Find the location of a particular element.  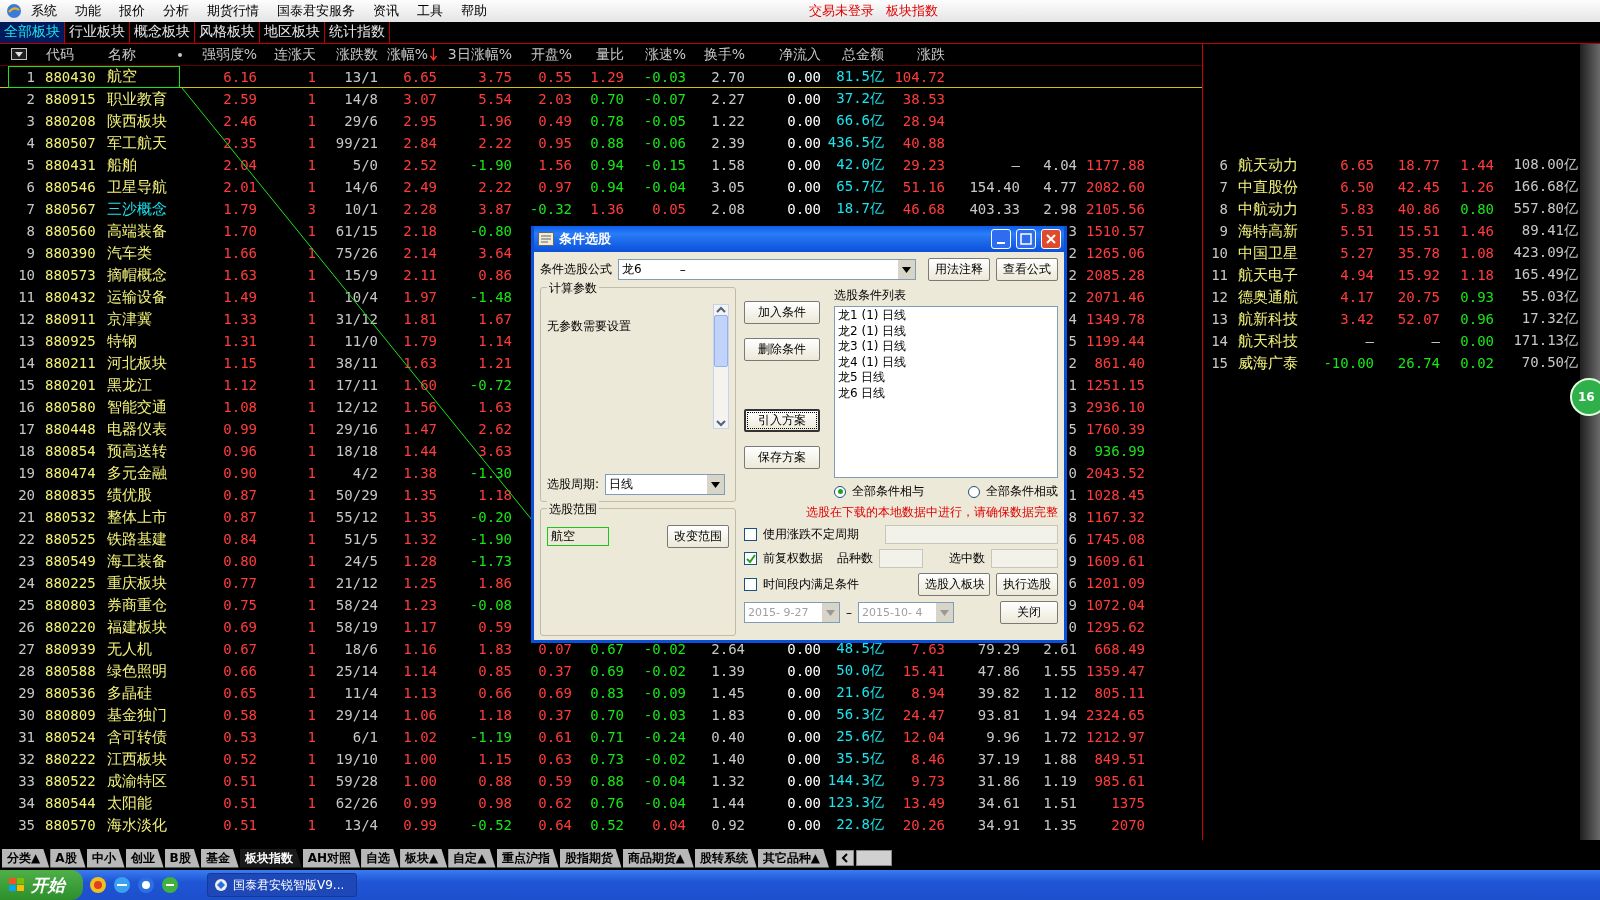

status-link: 交易未登录 is located at coordinates (841, 11).